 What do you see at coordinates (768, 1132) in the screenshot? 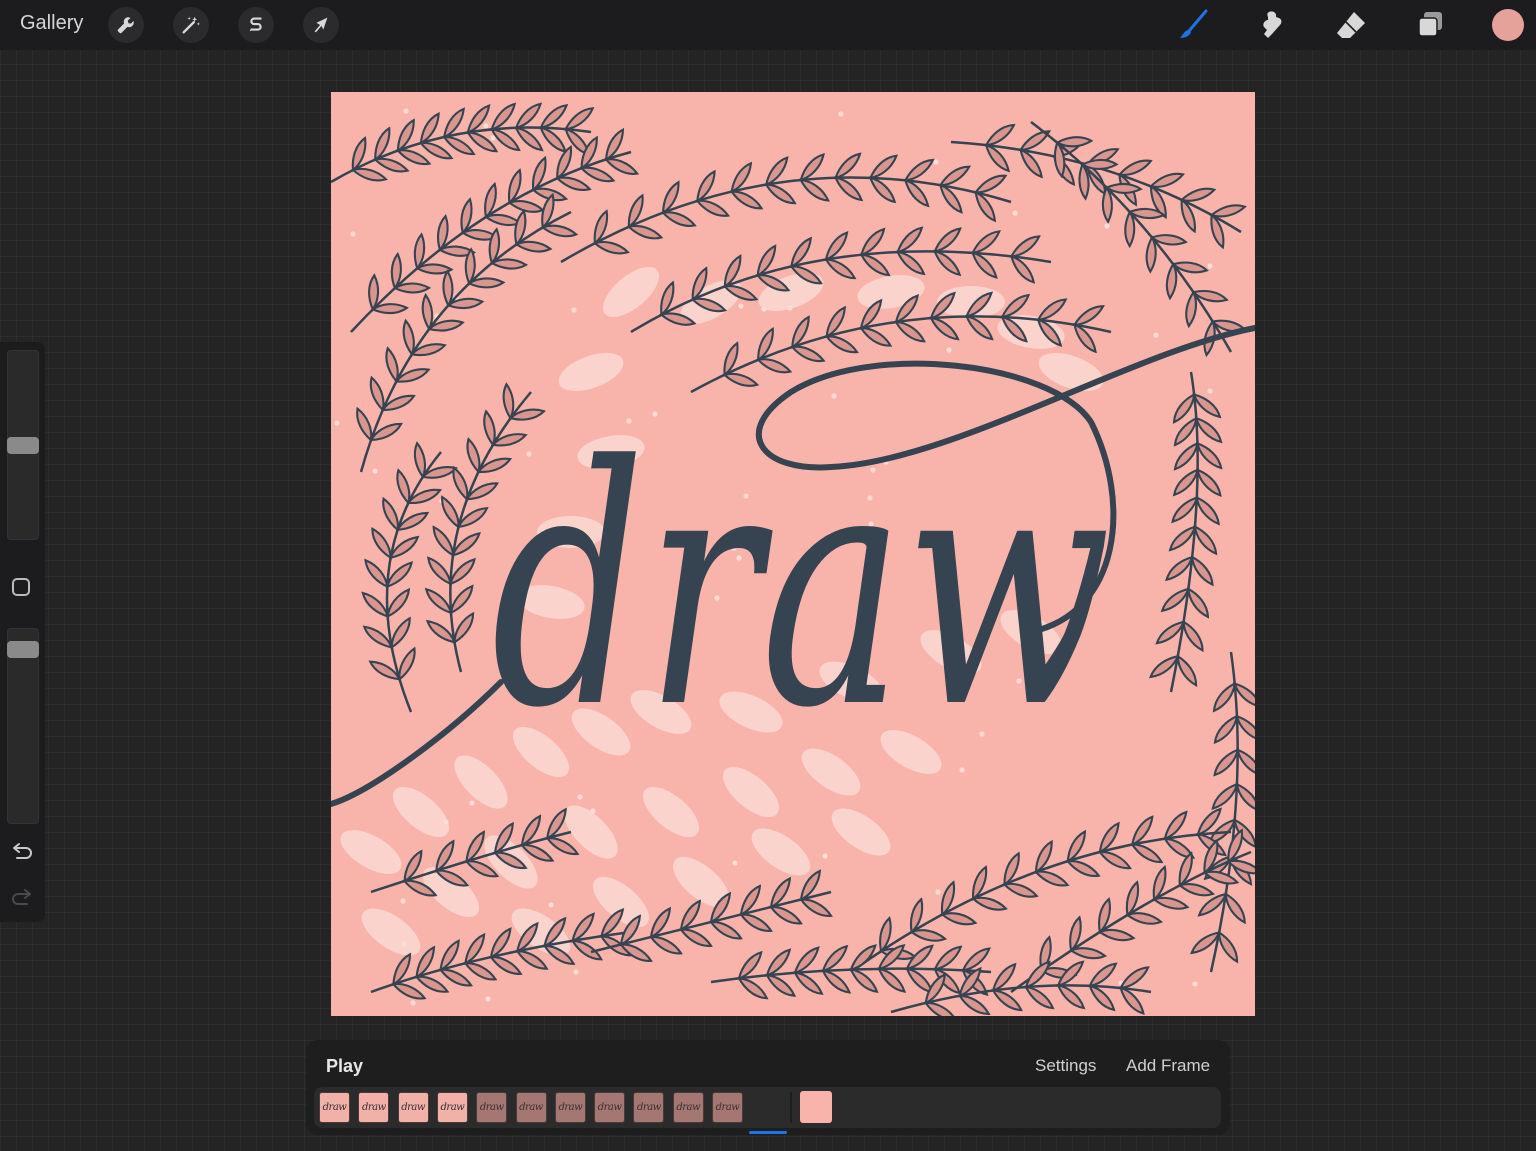
I see `playhead-indicator` at bounding box center [768, 1132].